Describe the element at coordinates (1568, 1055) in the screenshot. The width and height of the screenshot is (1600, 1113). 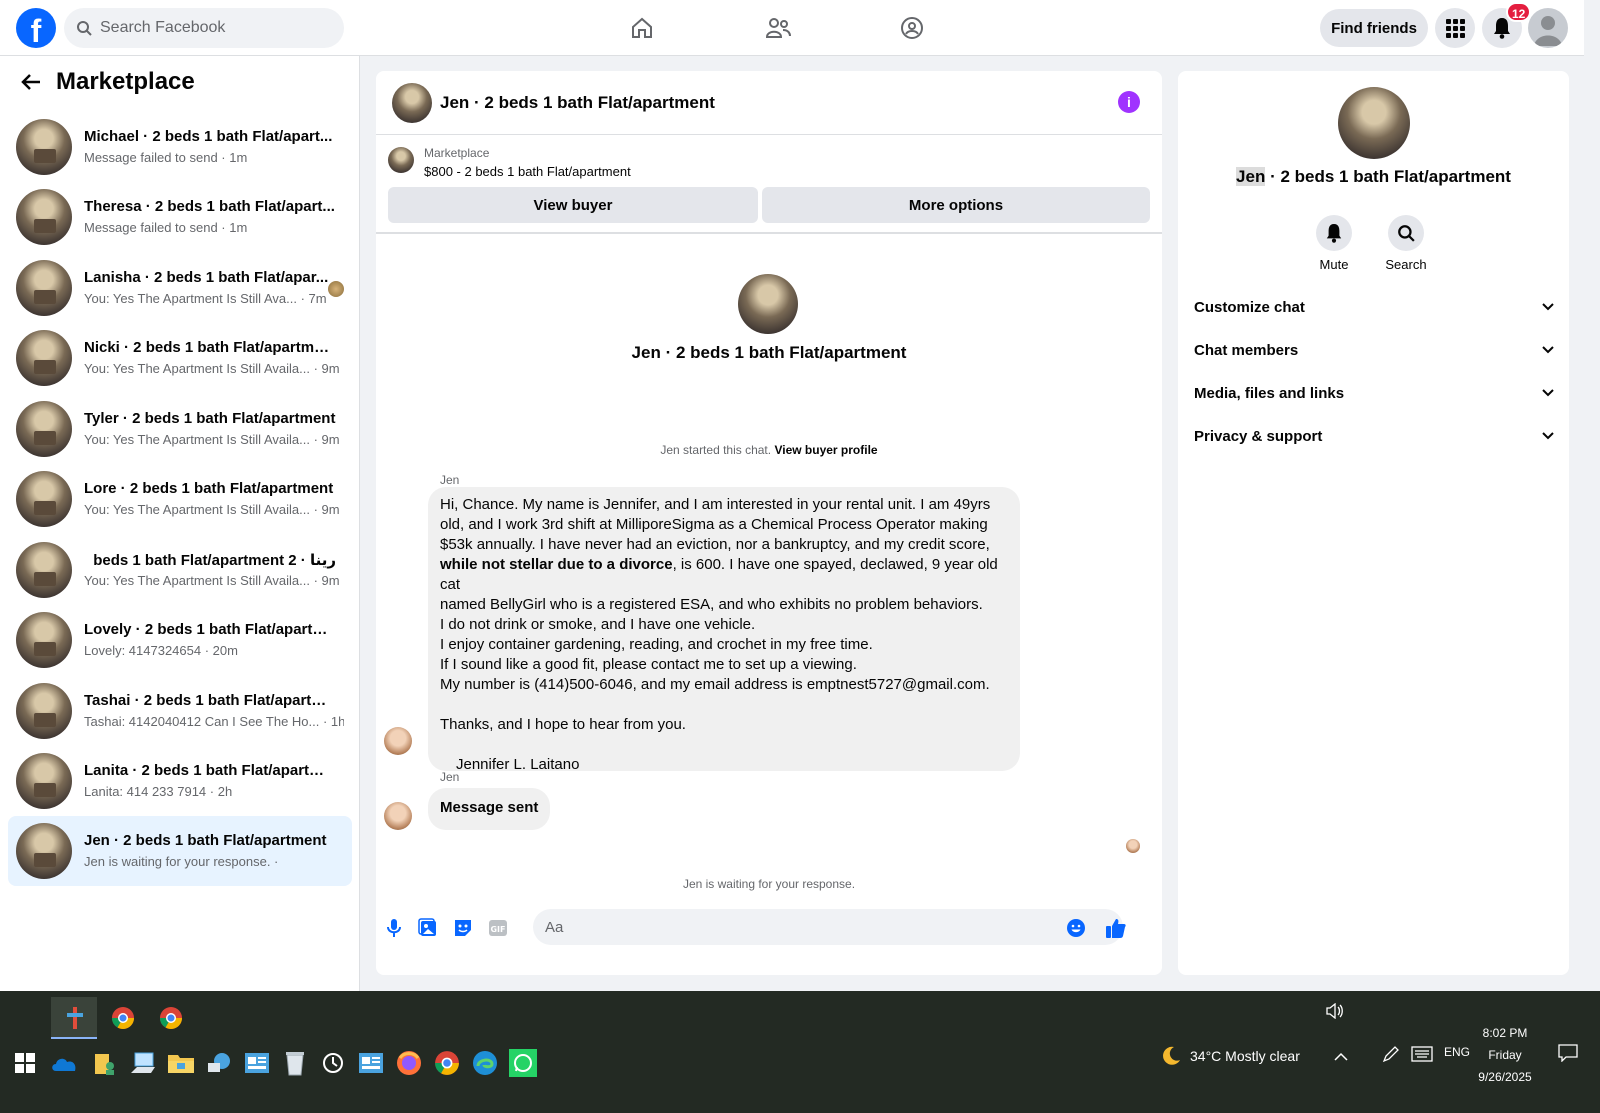
I see `notification-center-icon` at that location.